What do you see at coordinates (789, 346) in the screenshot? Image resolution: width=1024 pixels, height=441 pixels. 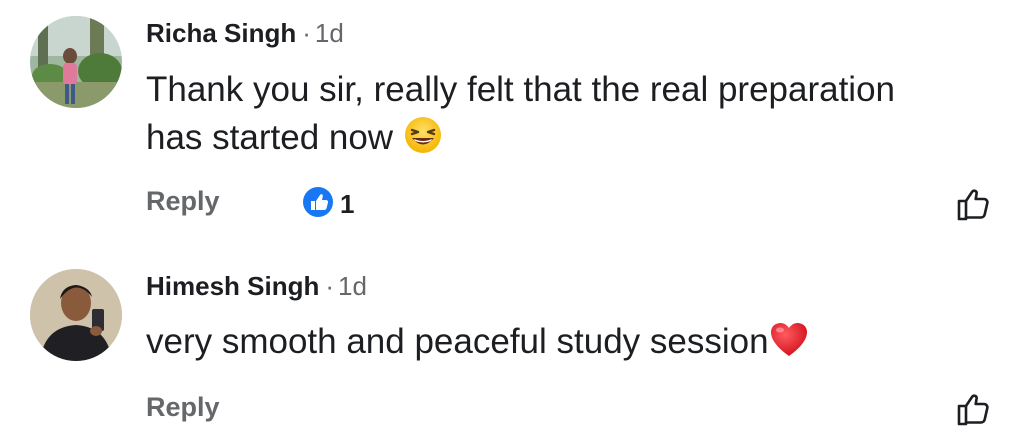 I see `red-heart-emoji` at bounding box center [789, 346].